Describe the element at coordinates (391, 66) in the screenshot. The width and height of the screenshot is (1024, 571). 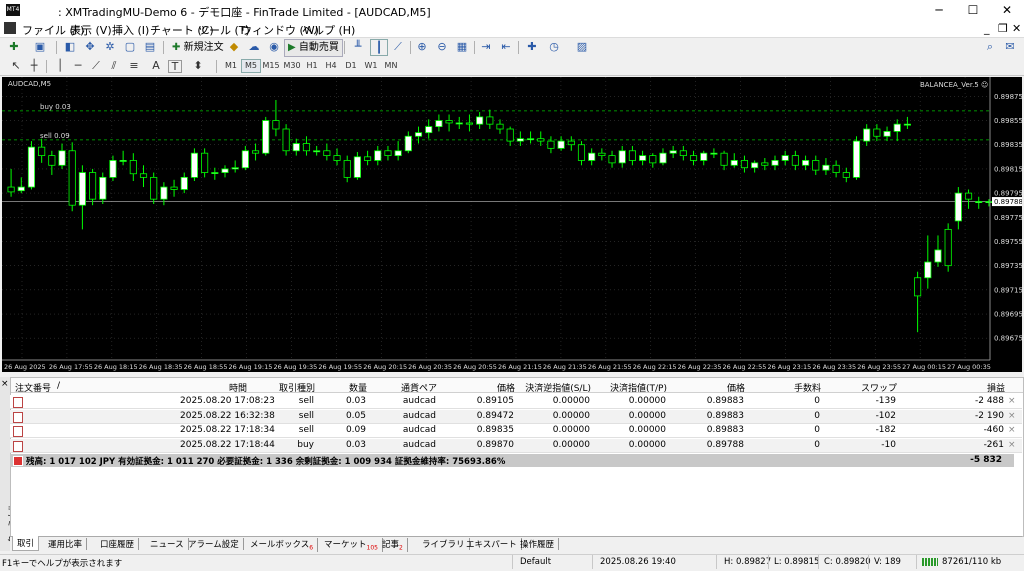
I see `timeframe-mn: MN` at that location.